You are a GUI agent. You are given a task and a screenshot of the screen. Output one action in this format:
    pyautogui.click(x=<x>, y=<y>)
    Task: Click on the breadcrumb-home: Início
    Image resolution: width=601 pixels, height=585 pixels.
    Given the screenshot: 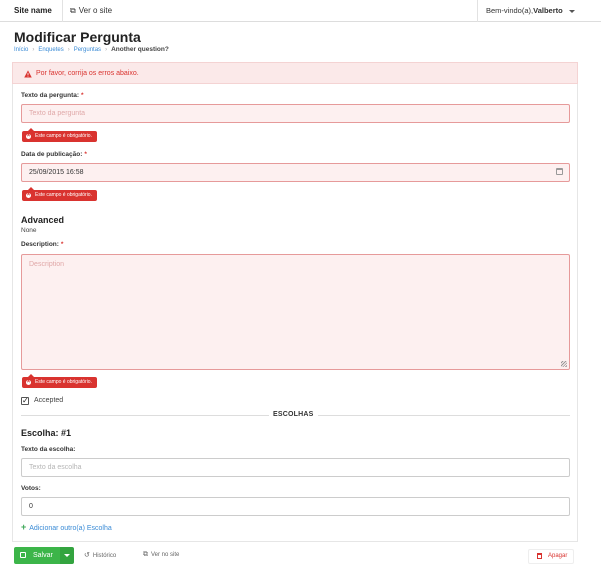 What is the action you would take?
    pyautogui.click(x=21, y=50)
    